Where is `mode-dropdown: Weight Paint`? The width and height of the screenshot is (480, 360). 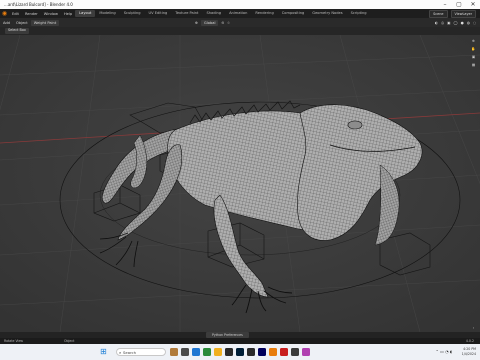 mode-dropdown: Weight Paint is located at coordinates (45, 22).